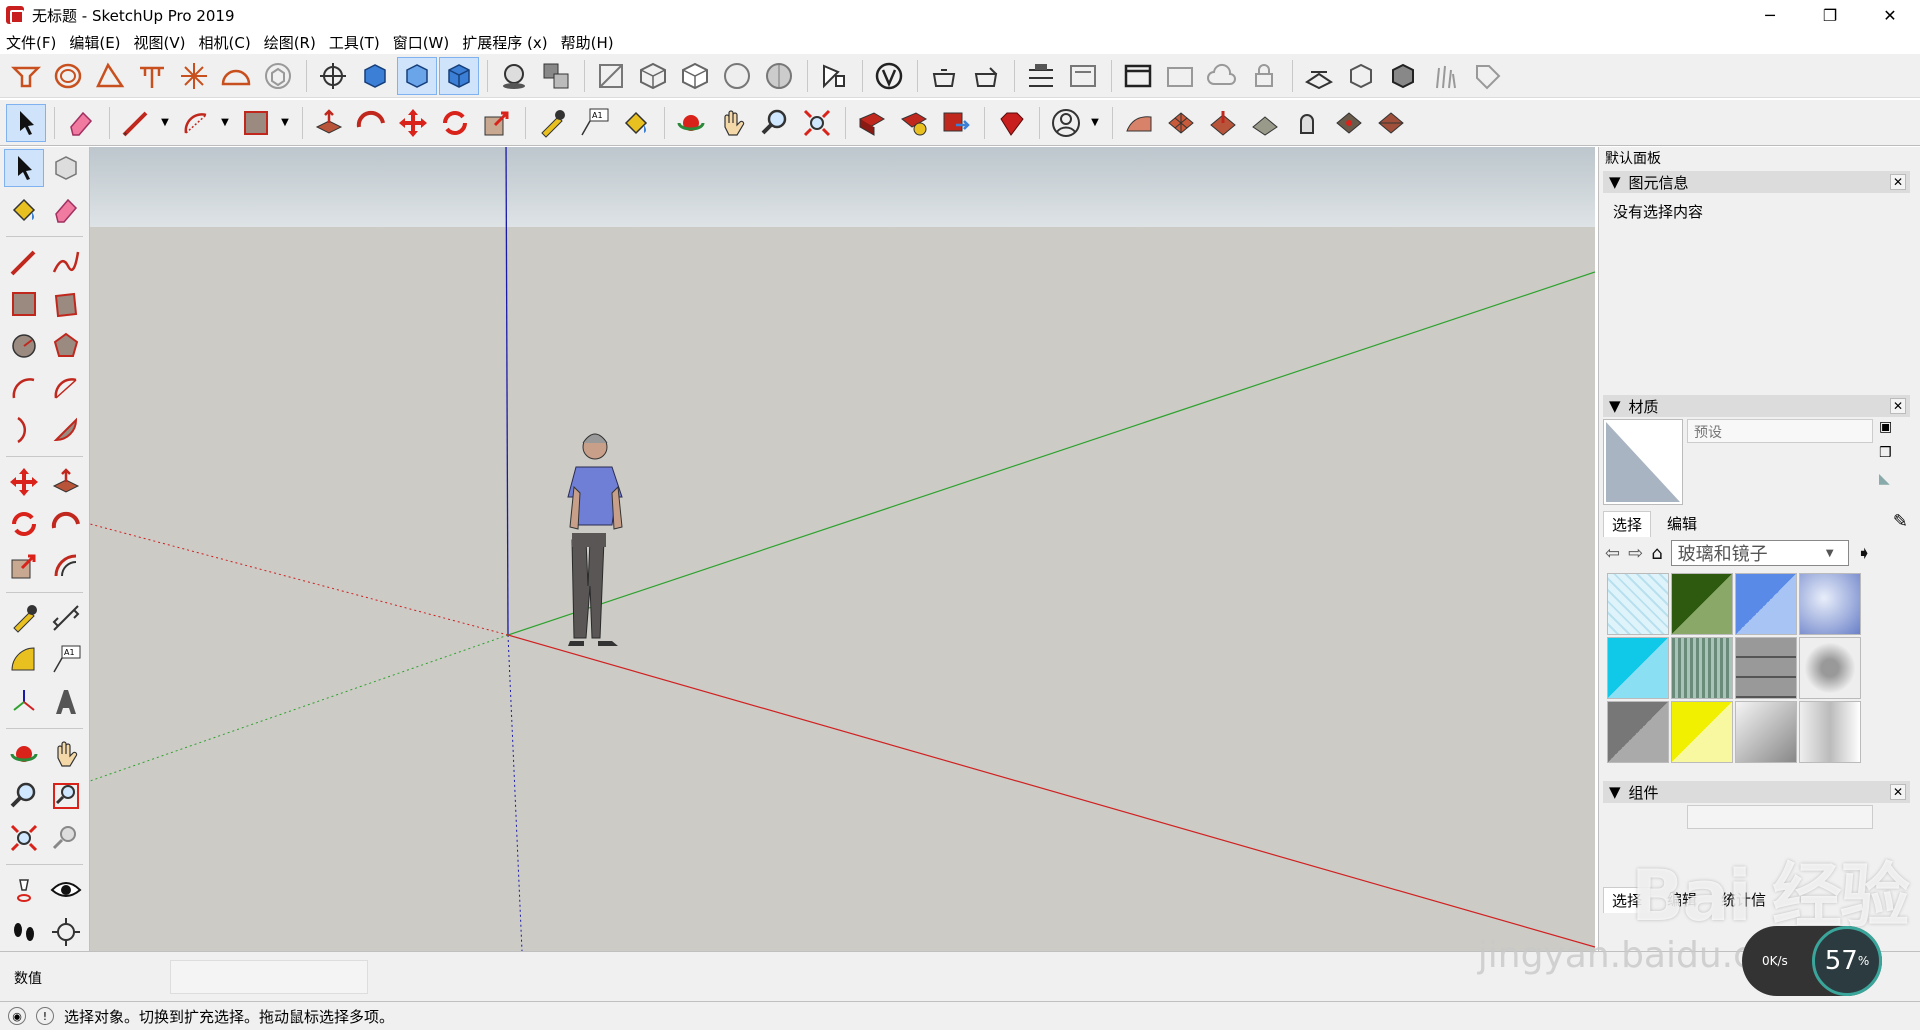  Describe the element at coordinates (1770, 15) in the screenshot. I see `minimize-button: ─` at that location.